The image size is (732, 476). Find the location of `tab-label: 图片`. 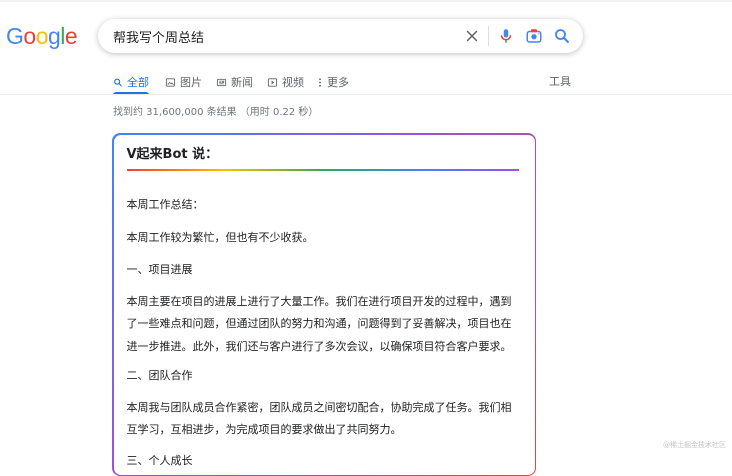

tab-label: 图片 is located at coordinates (191, 82).